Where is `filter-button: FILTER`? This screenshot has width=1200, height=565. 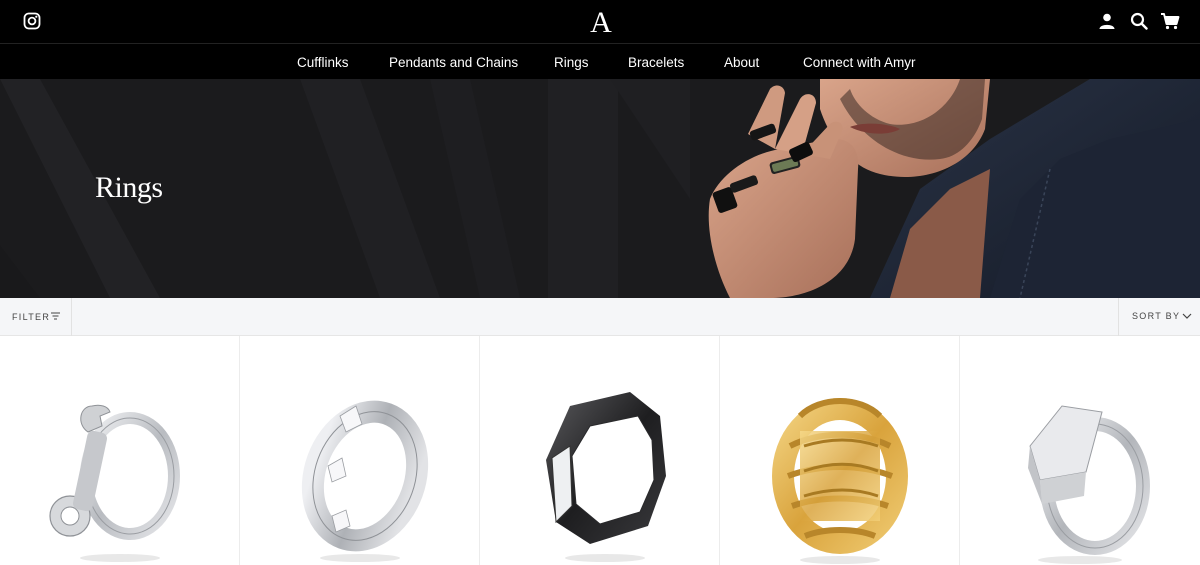 filter-button: FILTER is located at coordinates (36, 317).